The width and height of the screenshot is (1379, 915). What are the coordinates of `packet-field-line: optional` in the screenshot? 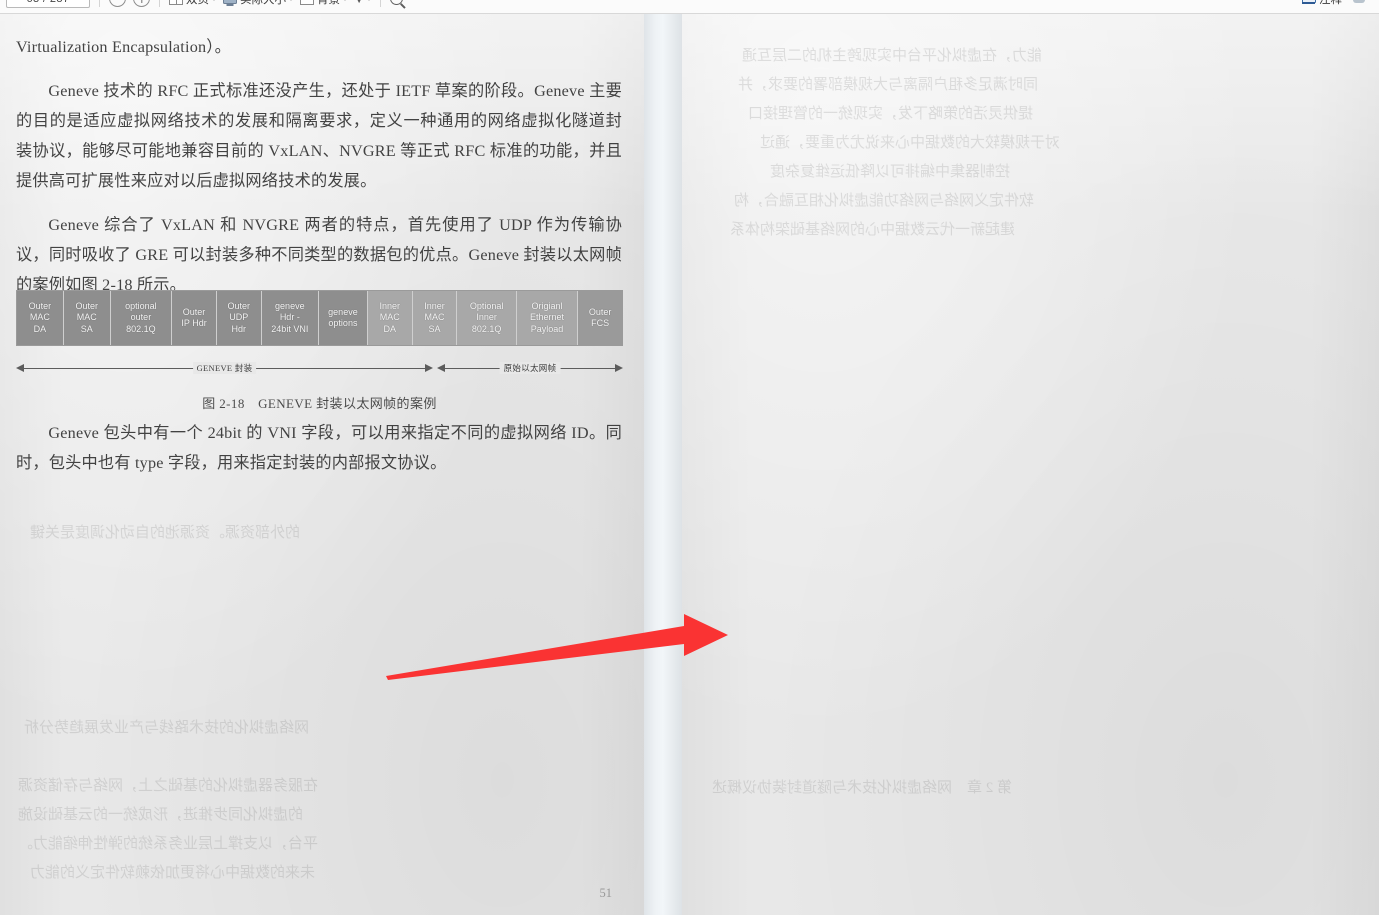 It's located at (141, 305).